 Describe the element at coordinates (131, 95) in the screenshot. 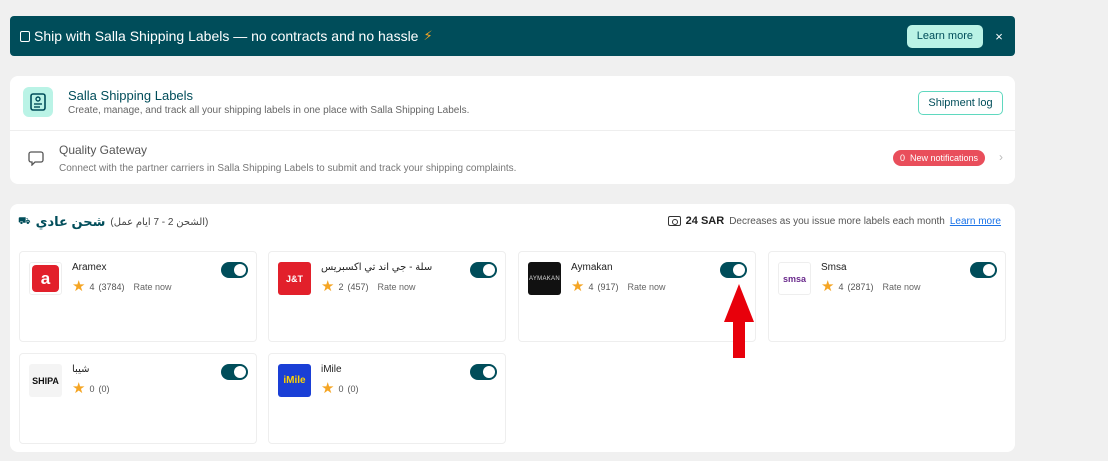

I see `shipping-labels-title: Salla Shipping Labels` at that location.